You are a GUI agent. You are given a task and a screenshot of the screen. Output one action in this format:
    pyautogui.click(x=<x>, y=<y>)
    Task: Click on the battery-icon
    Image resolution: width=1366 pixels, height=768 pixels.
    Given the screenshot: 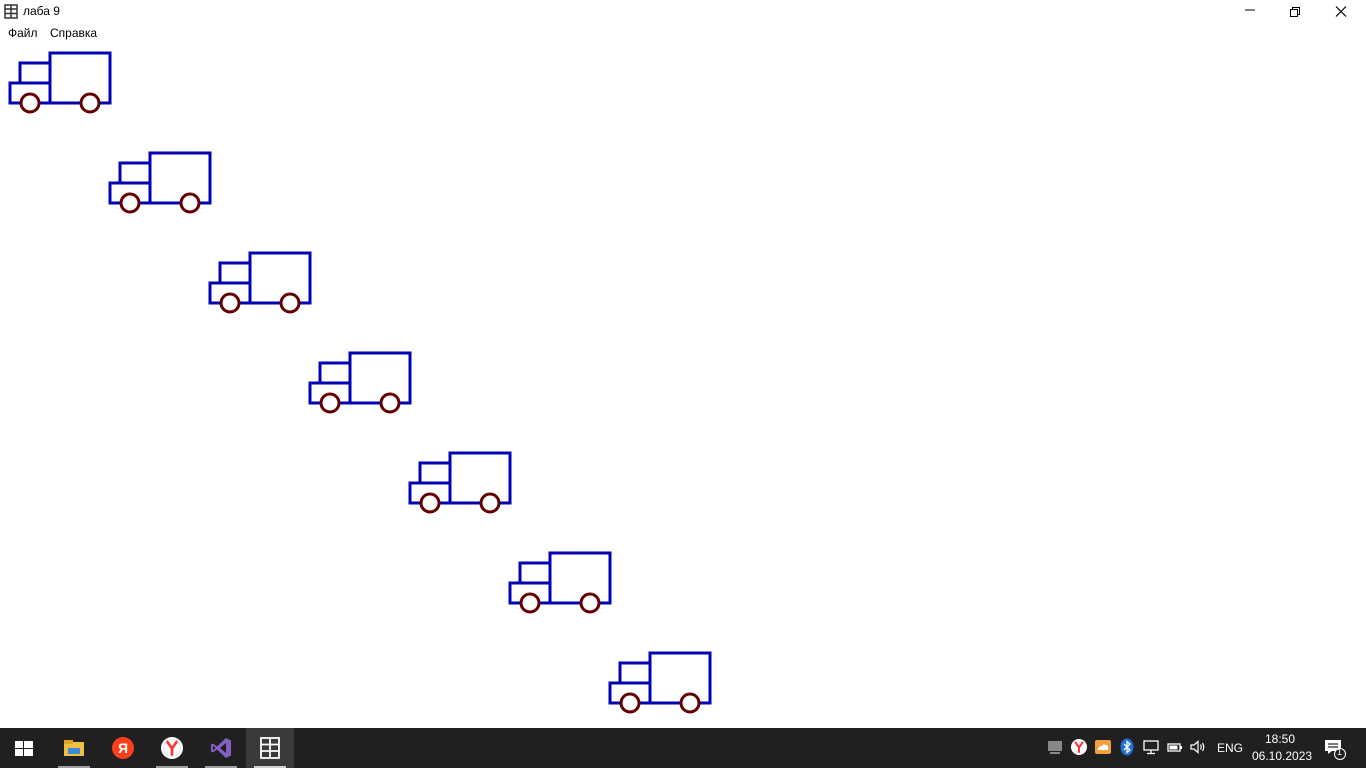 What is the action you would take?
    pyautogui.click(x=1175, y=747)
    